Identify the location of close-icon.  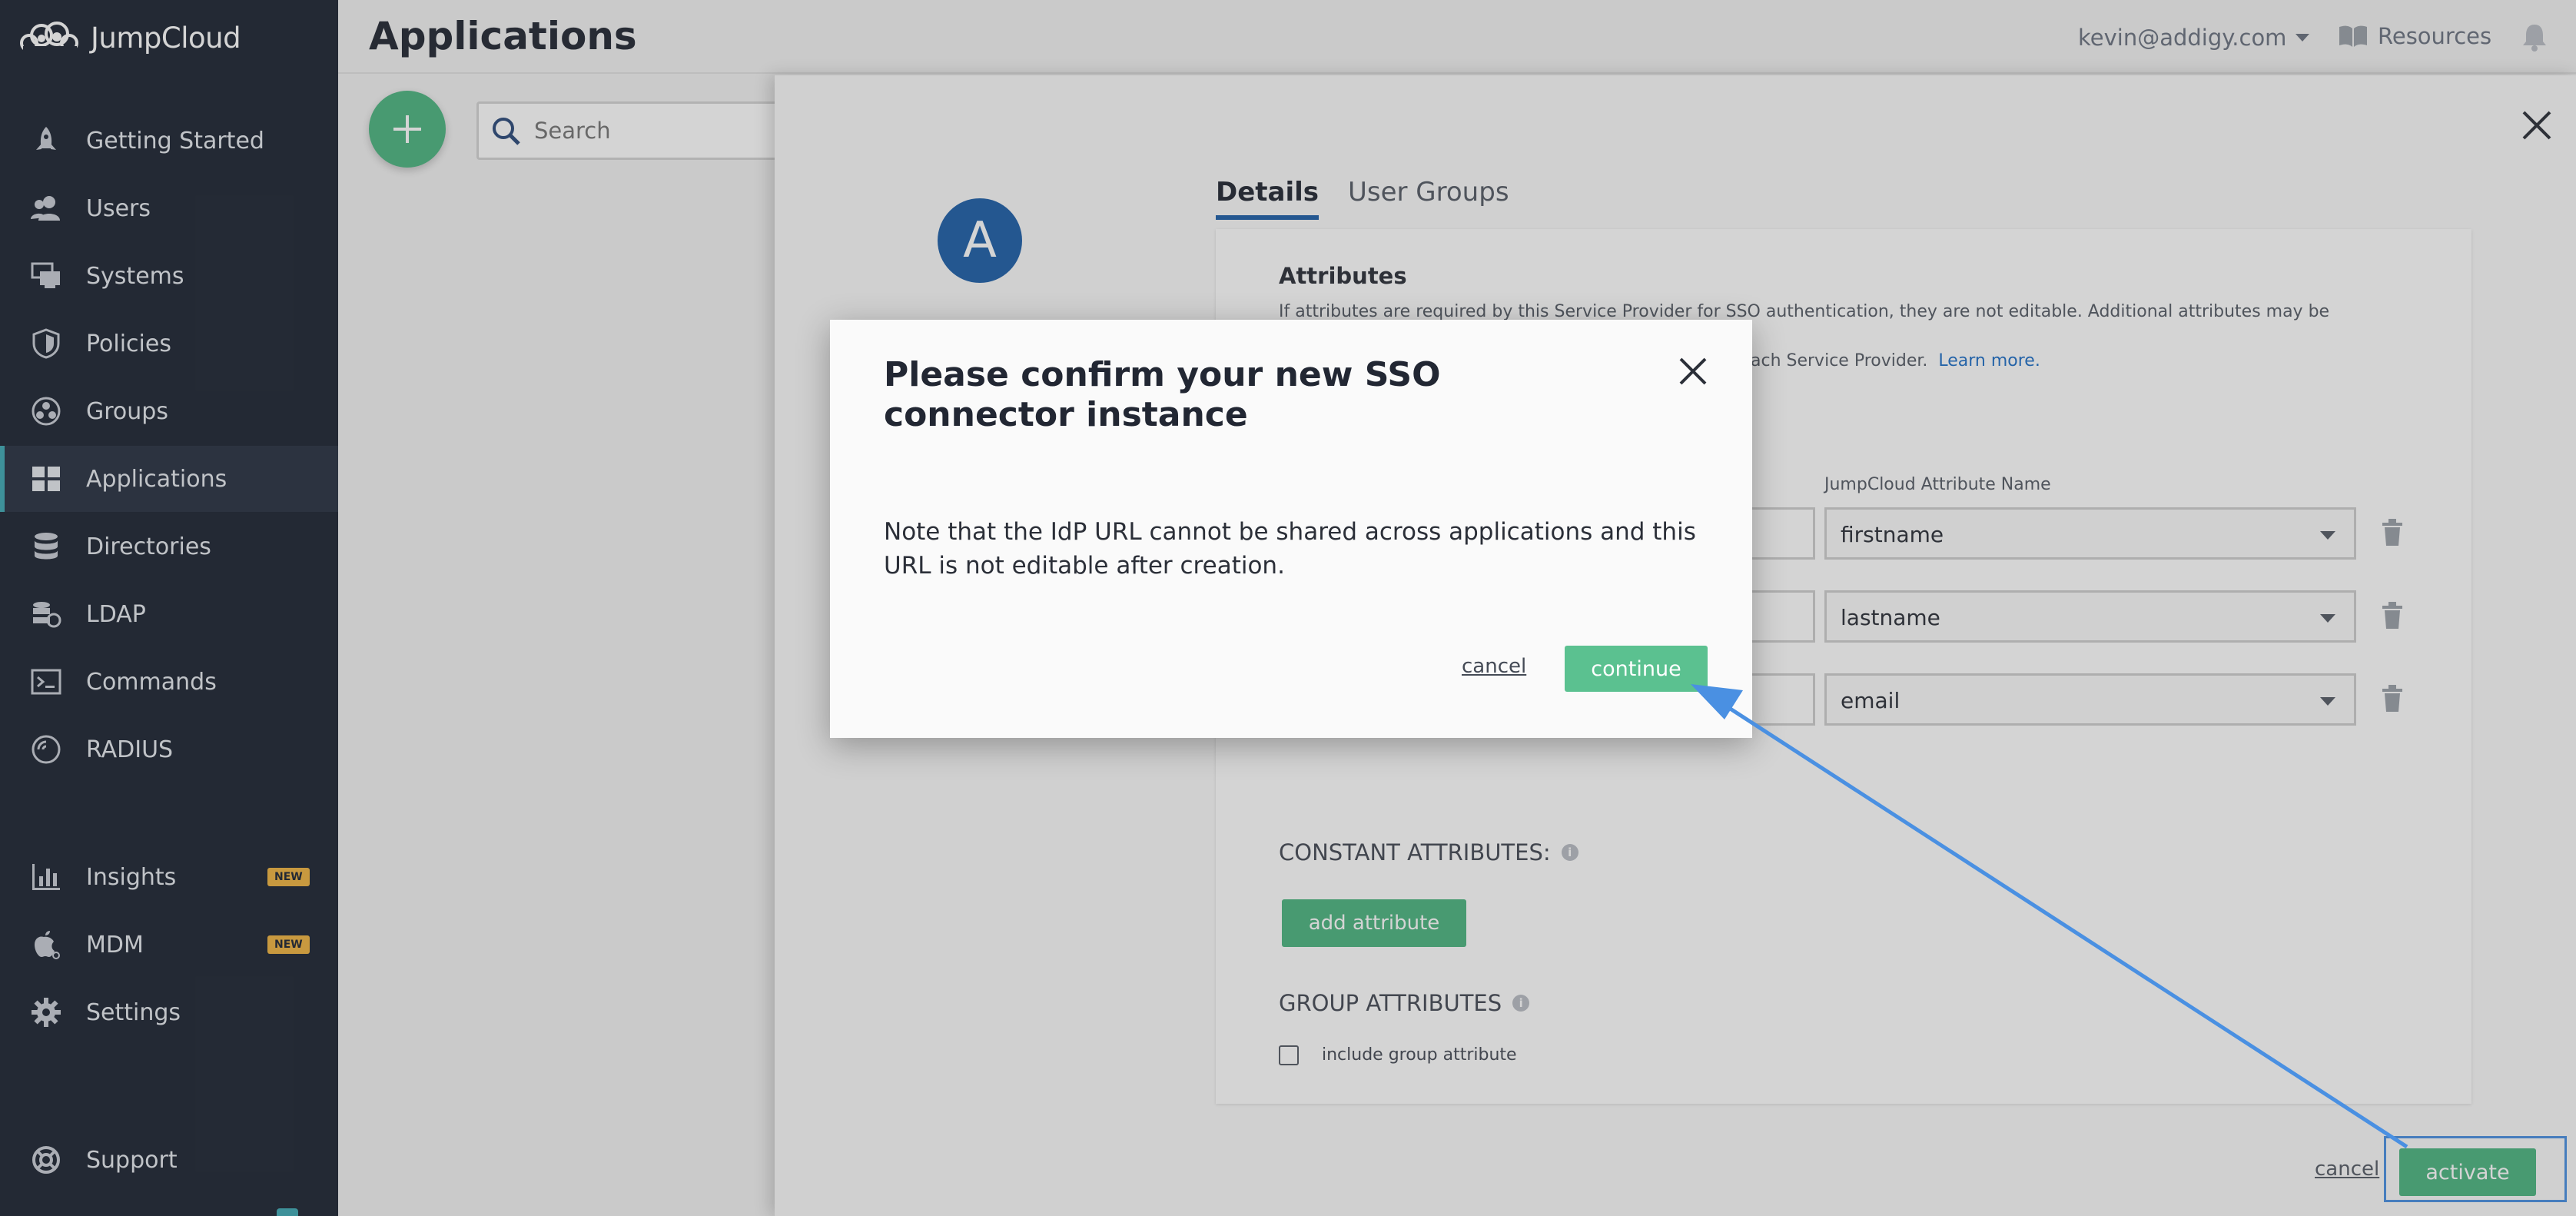
(1693, 371).